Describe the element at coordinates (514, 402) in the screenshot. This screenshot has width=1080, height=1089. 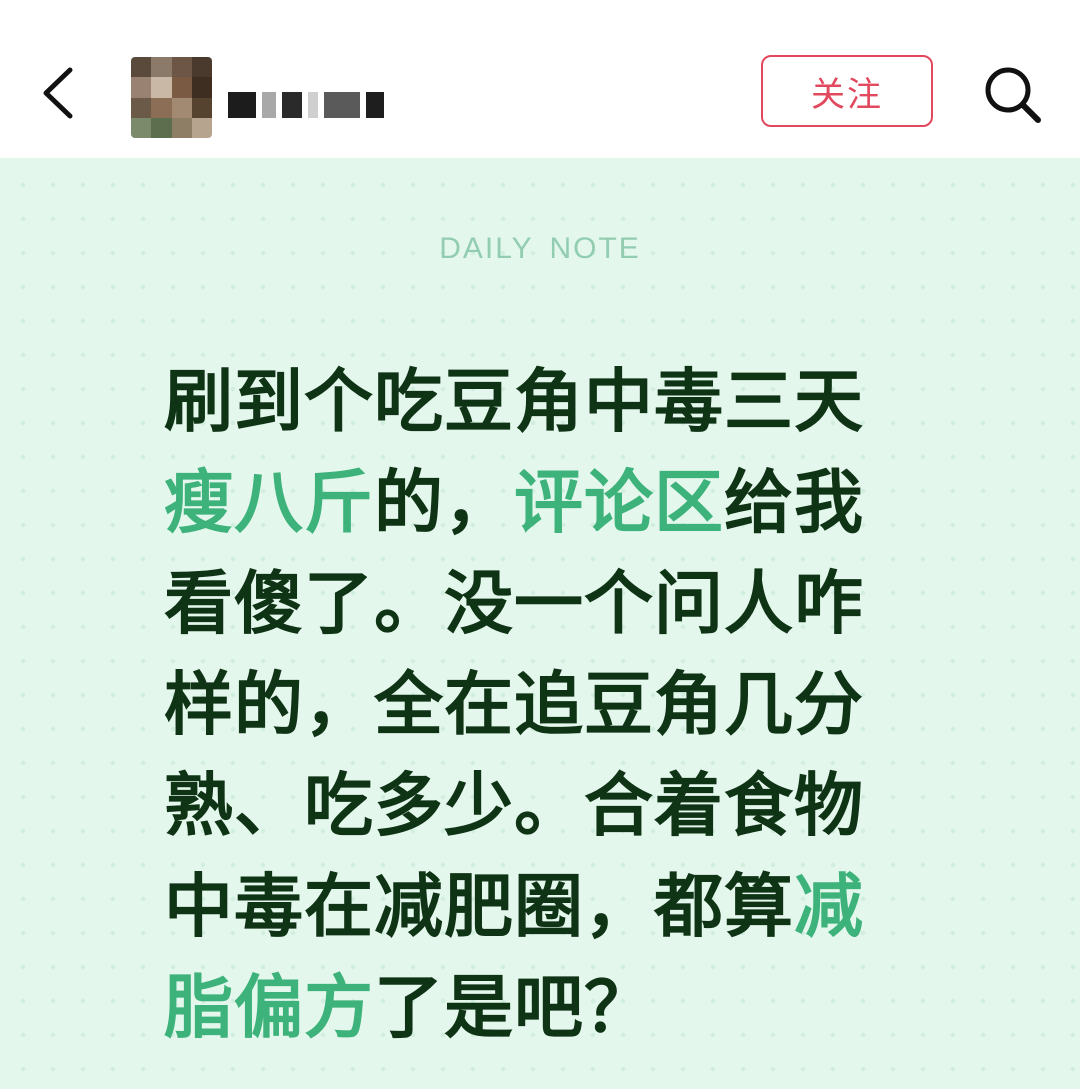
I see `note-text-segment: 刷到个吃豆角中毒三天` at that location.